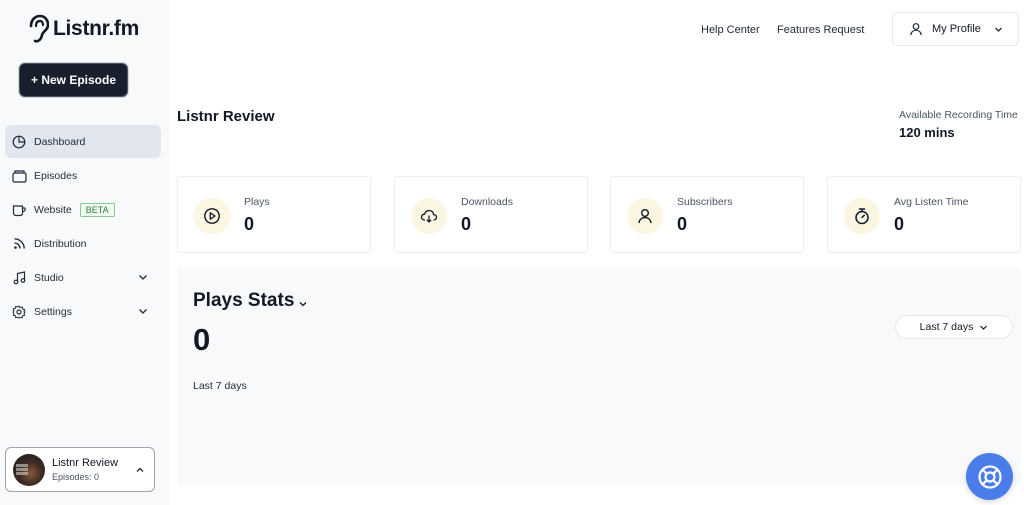  Describe the element at coordinates (429, 216) in the screenshot. I see `cloud-download-icon` at that location.